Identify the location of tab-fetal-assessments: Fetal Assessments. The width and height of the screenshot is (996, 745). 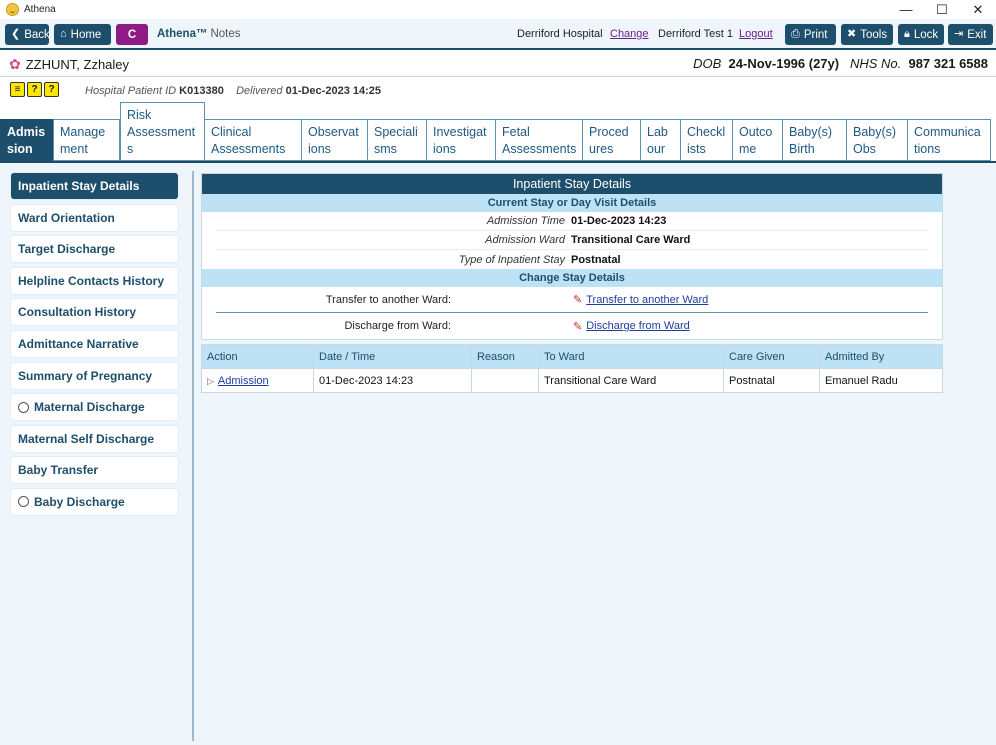
(539, 140).